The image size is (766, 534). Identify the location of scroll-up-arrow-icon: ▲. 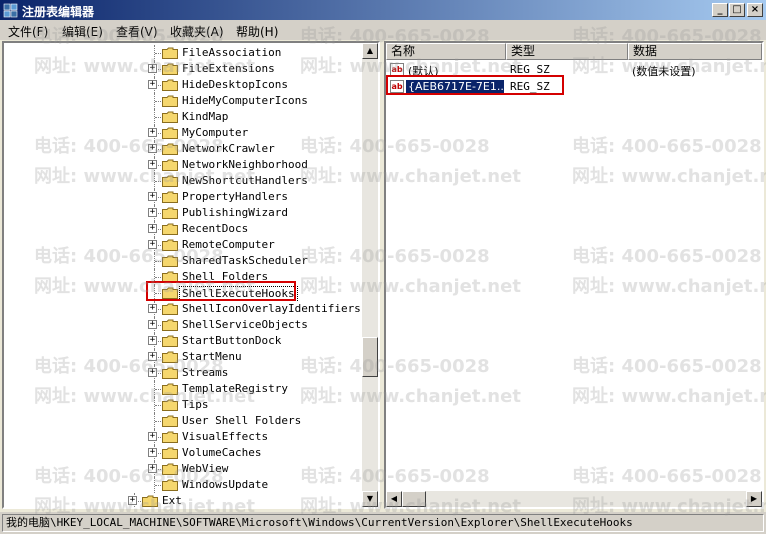
(370, 51).